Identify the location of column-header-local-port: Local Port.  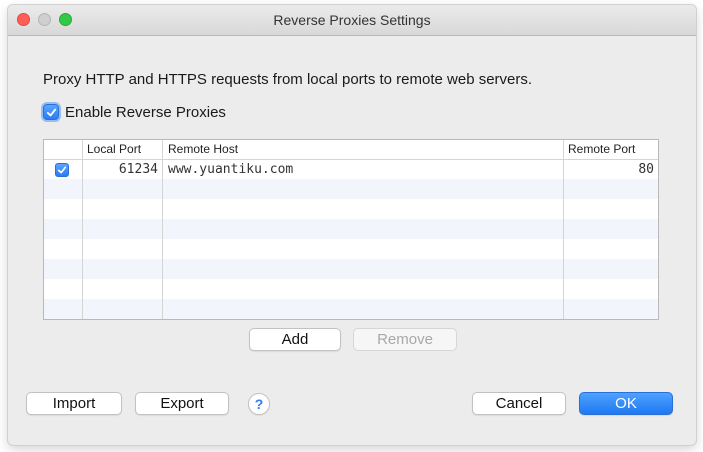
(114, 149).